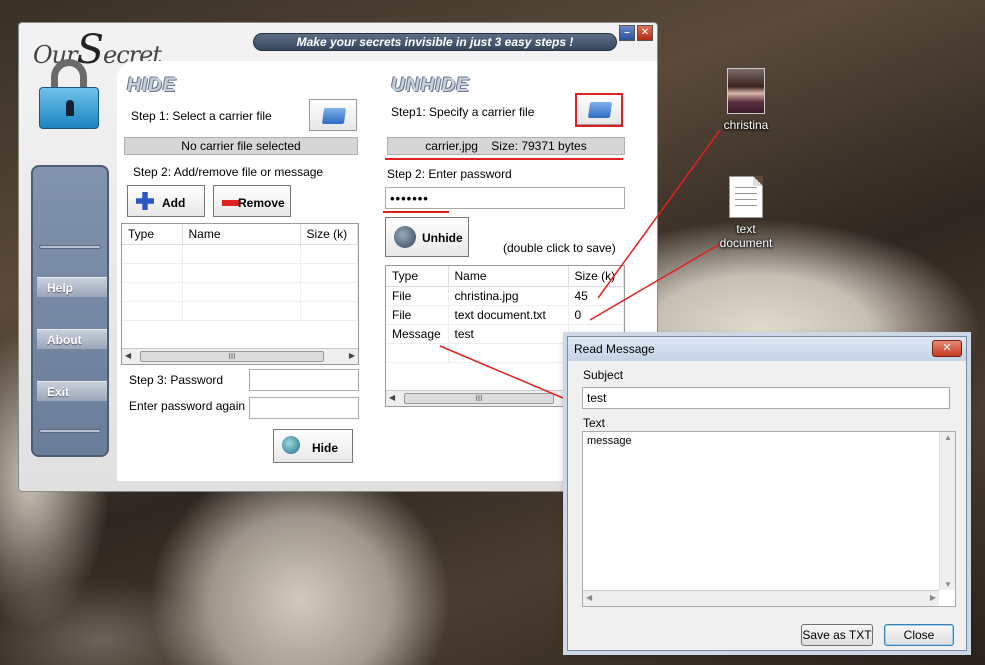  Describe the element at coordinates (947, 348) in the screenshot. I see `dialog-close-x-button: ✕` at that location.